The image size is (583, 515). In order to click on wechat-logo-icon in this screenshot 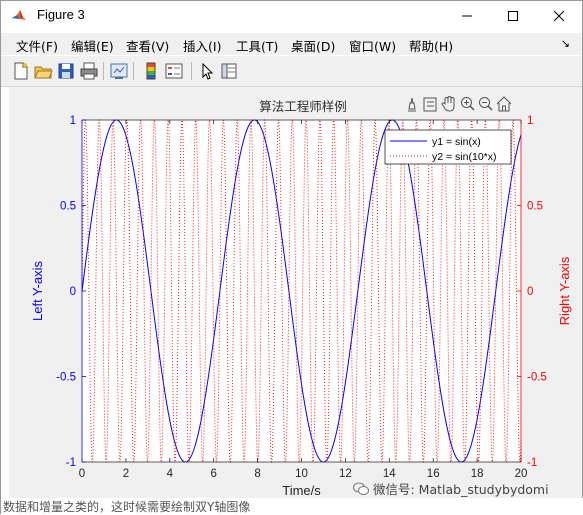, I will do `click(361, 488)`.